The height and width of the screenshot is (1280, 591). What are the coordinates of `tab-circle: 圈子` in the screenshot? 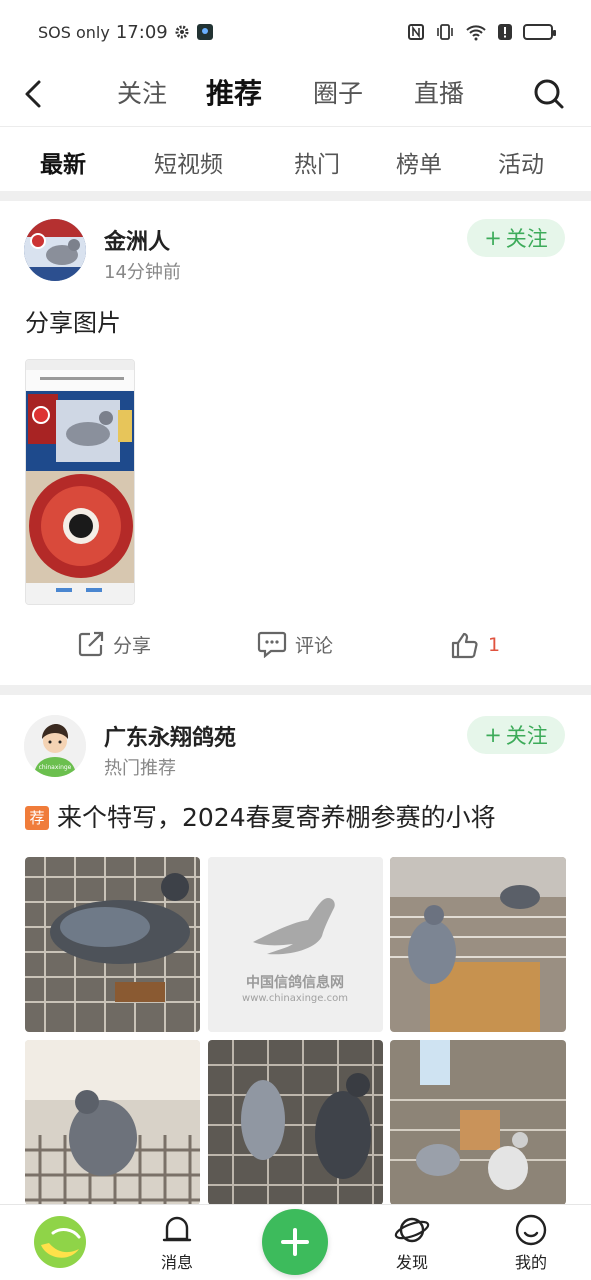 It's located at (338, 92).